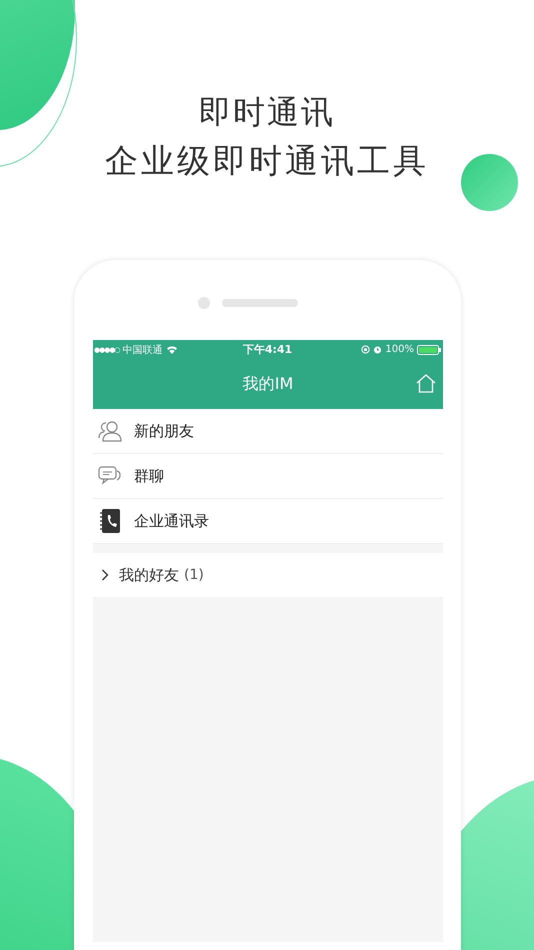 The width and height of the screenshot is (534, 950). Describe the element at coordinates (172, 349) in the screenshot. I see `wifi-icon` at that location.